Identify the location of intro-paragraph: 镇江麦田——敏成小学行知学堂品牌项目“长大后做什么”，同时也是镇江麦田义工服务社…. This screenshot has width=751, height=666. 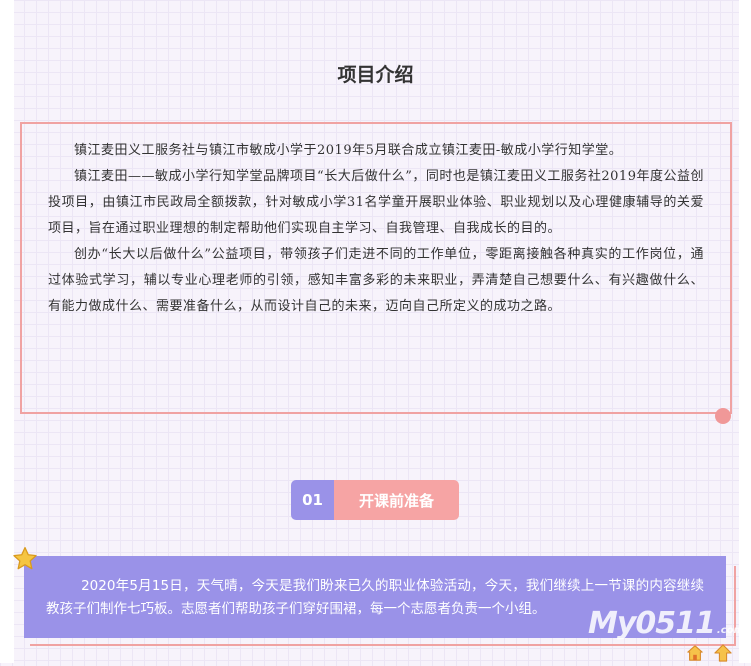
(376, 202).